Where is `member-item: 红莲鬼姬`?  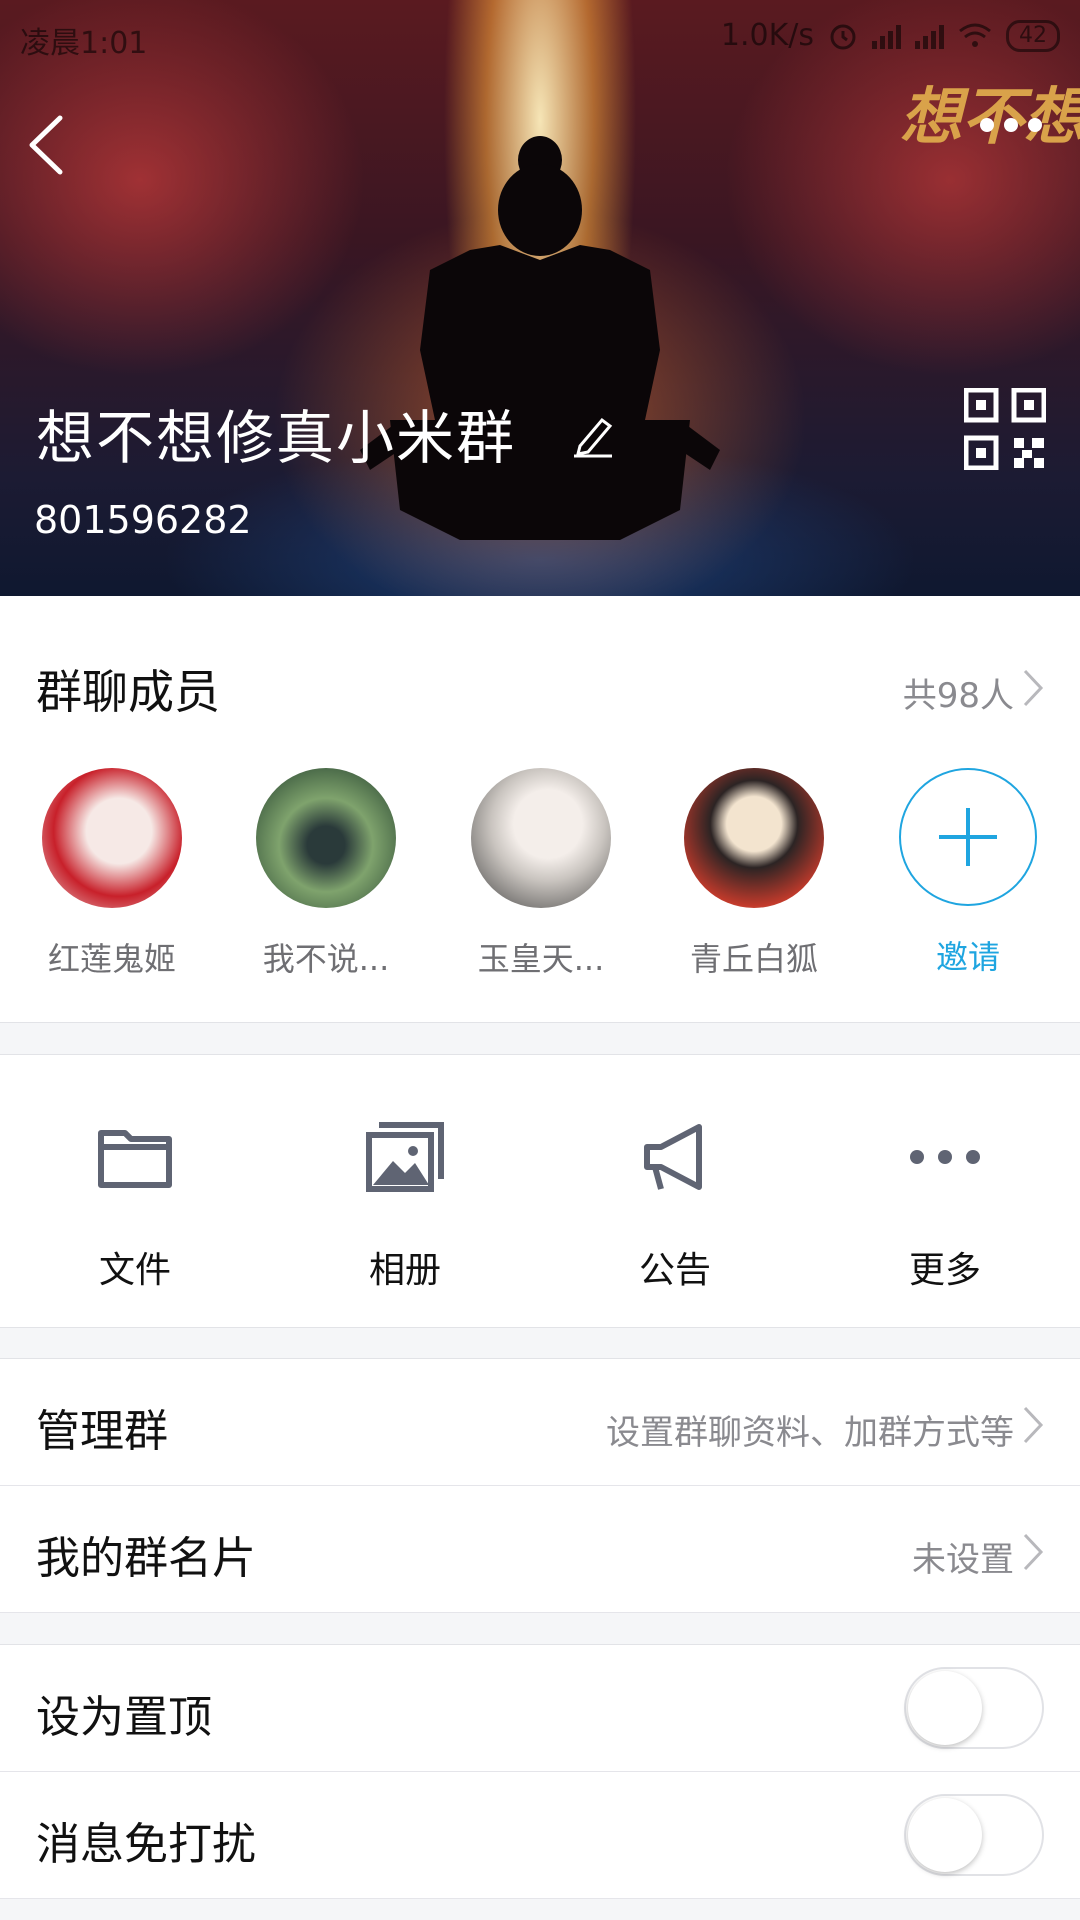 member-item: 红莲鬼姬 is located at coordinates (112, 874).